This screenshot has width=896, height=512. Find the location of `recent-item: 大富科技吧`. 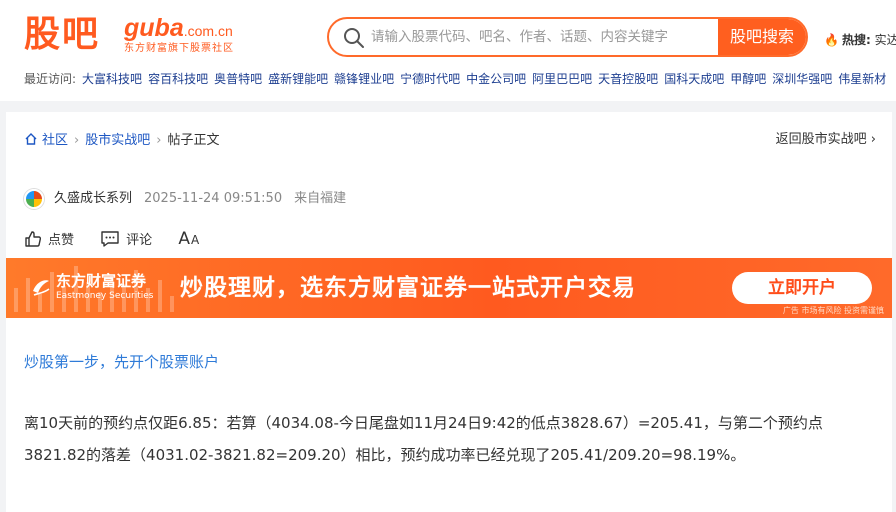

recent-item: 大富科技吧 is located at coordinates (112, 79).